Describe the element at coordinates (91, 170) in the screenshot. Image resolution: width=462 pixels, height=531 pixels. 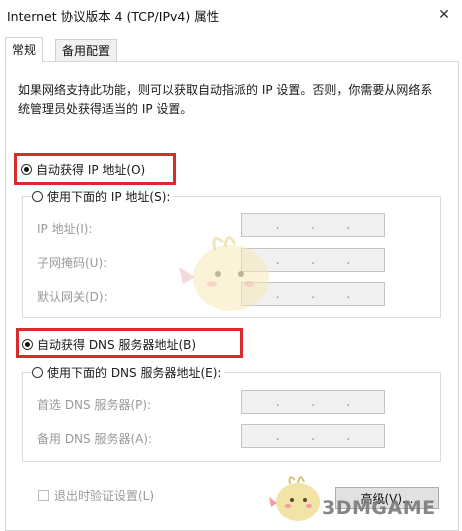
I see `auto-ip-label: 自动获得 IP 地址(O)` at that location.